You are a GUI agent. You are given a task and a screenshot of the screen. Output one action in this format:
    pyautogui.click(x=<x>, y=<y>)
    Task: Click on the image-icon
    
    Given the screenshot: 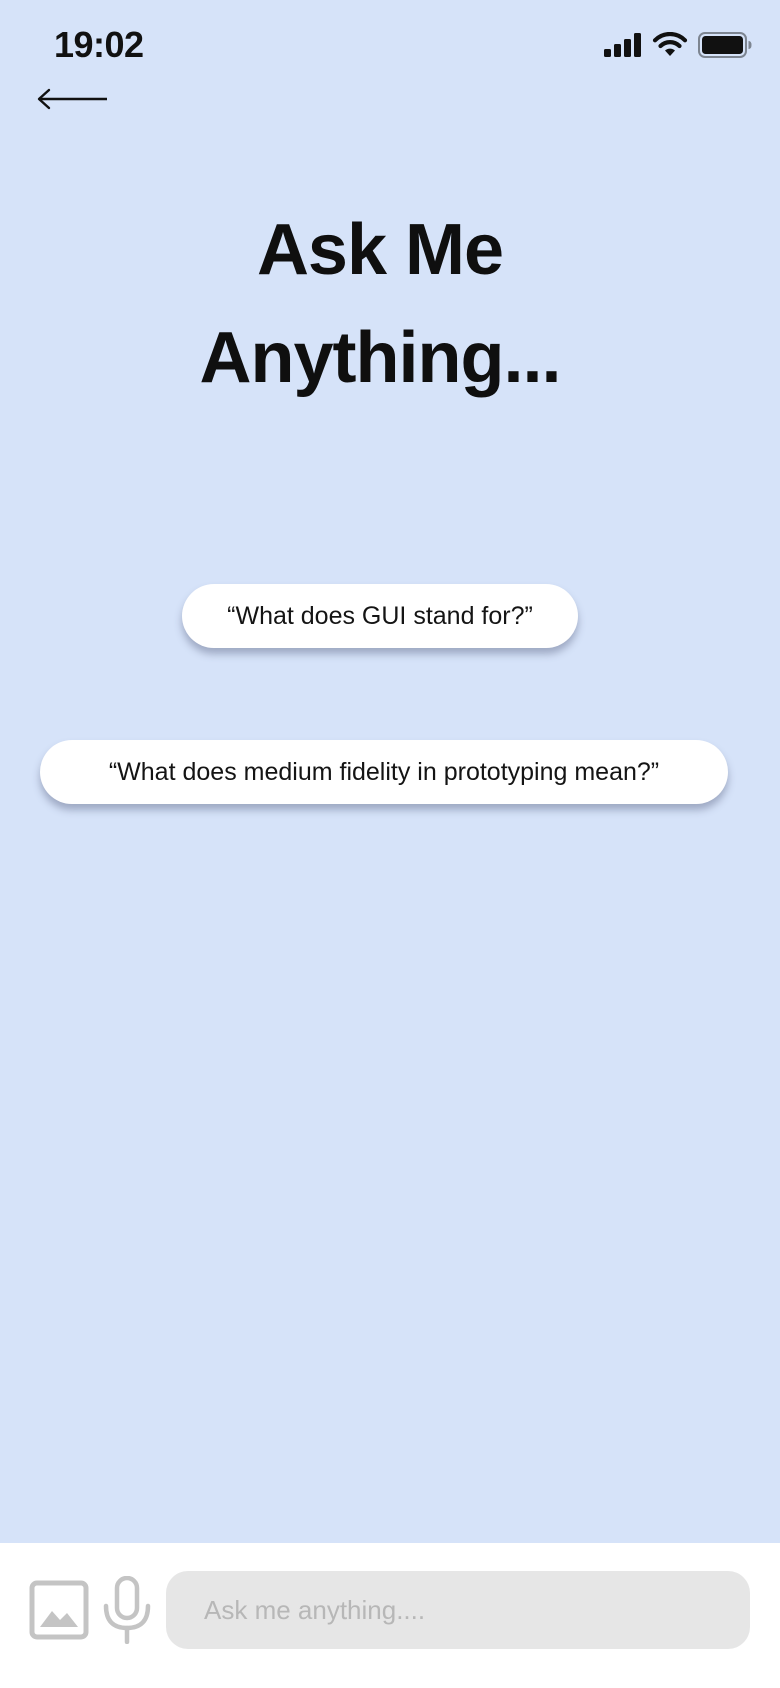 What is the action you would take?
    pyautogui.click(x=59, y=1610)
    